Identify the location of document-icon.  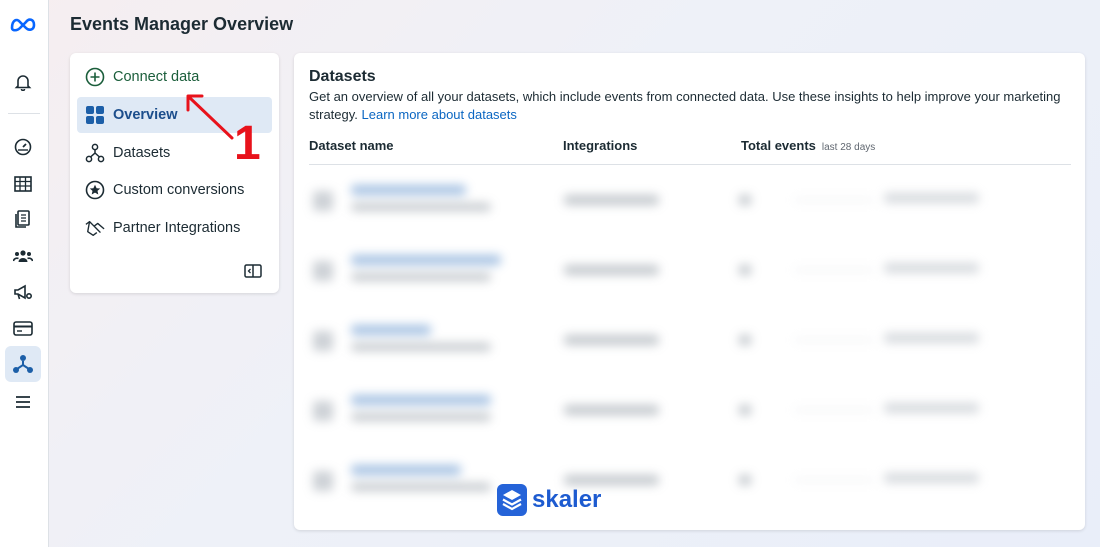
(23, 219).